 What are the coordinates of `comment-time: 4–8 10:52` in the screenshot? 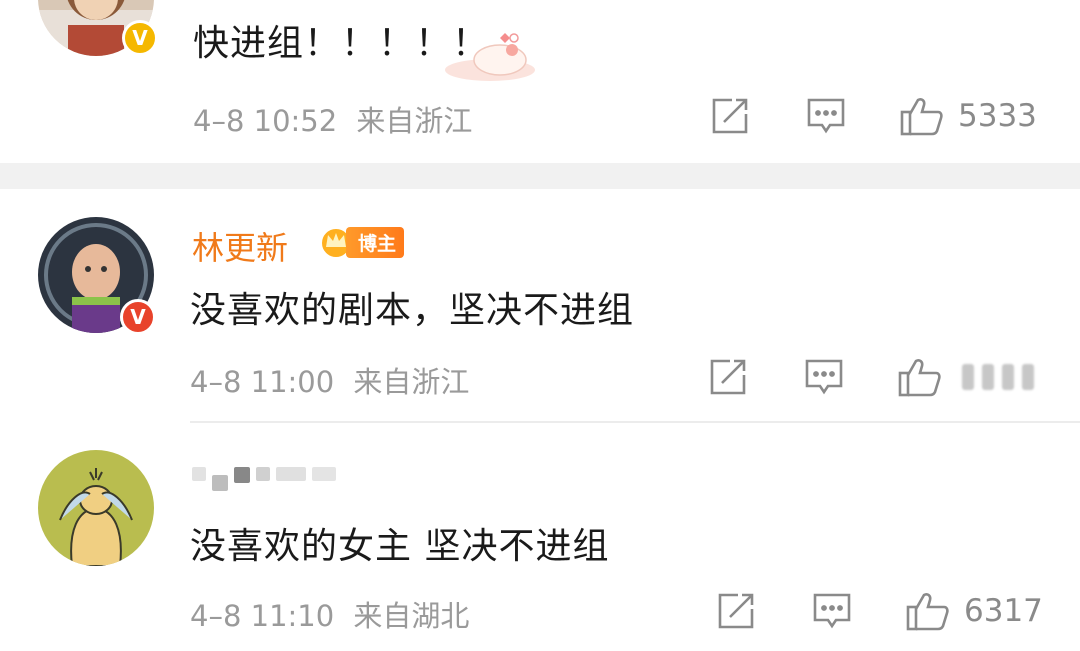 It's located at (265, 121).